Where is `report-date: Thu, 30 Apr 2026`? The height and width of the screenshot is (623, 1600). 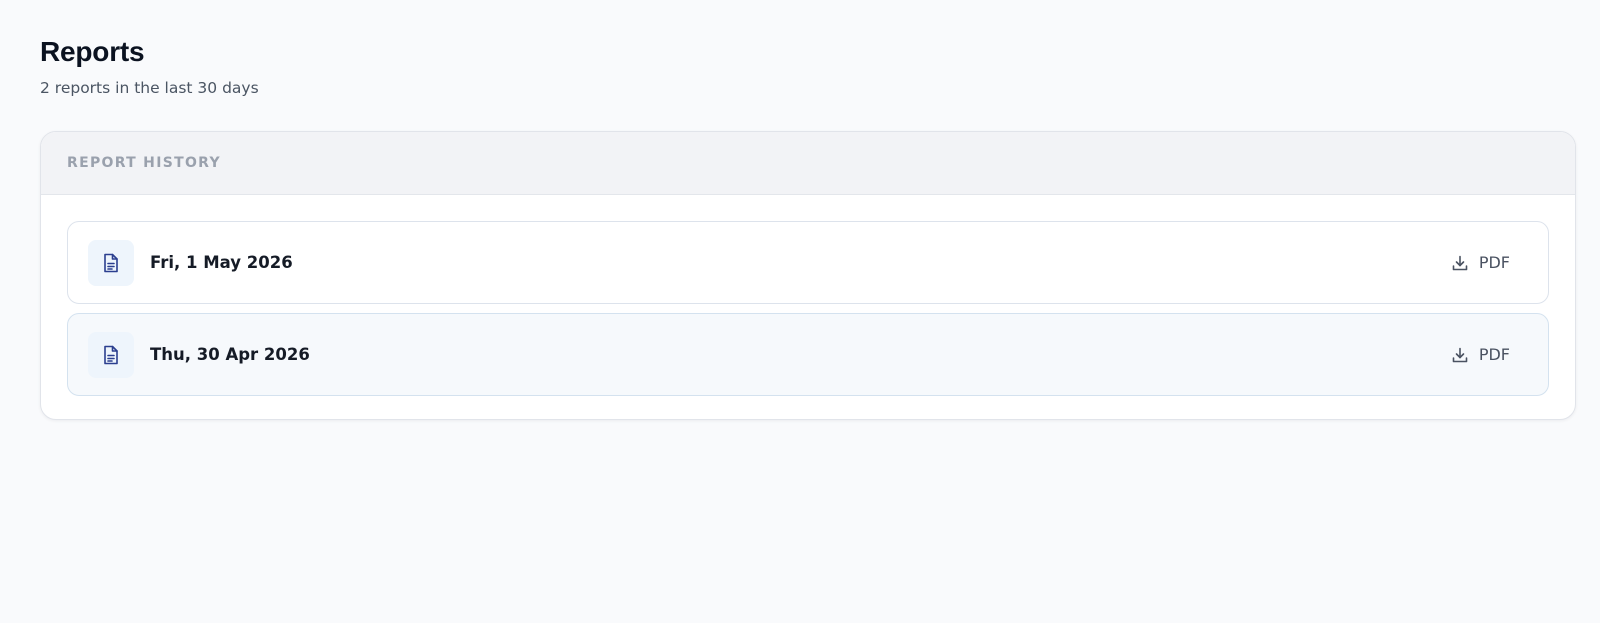 report-date: Thu, 30 Apr 2026 is located at coordinates (230, 354).